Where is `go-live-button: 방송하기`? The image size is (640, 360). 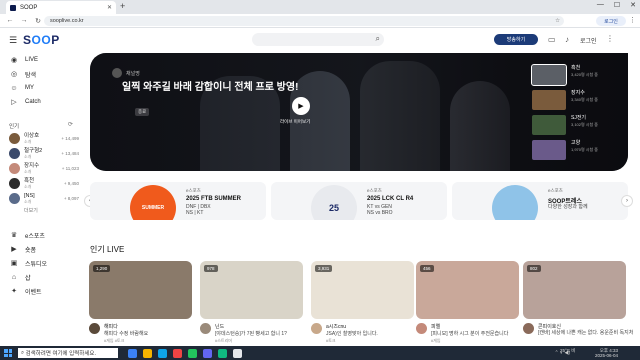 go-live-button: 방송하기 is located at coordinates (516, 39).